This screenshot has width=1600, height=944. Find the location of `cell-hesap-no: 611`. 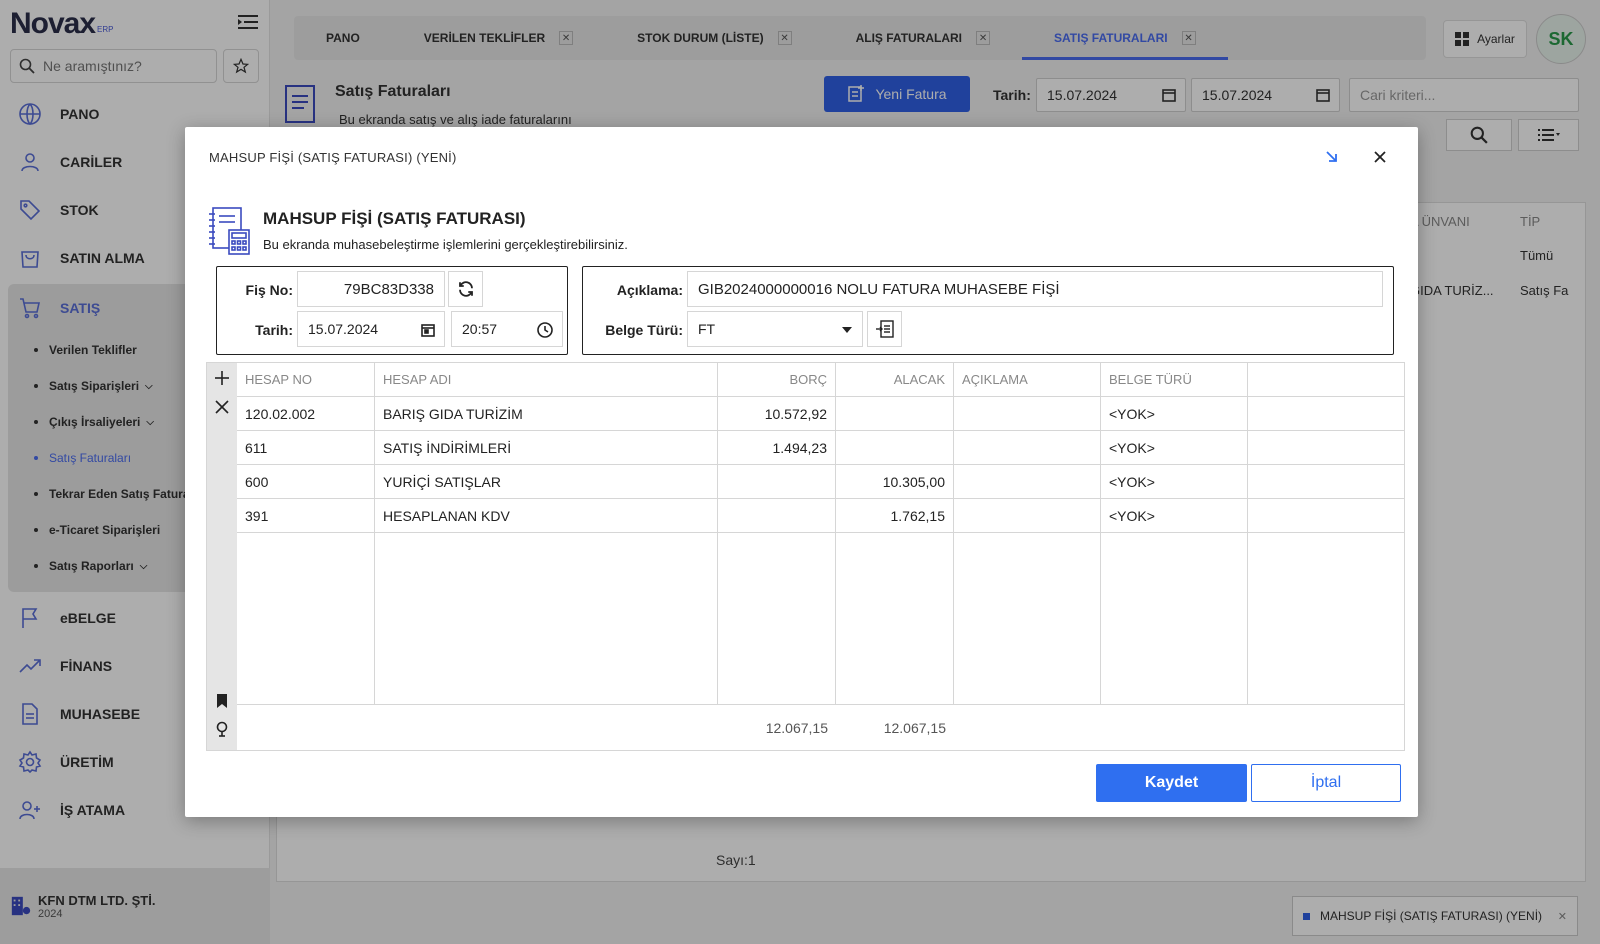

cell-hesap-no: 611 is located at coordinates (306, 447).